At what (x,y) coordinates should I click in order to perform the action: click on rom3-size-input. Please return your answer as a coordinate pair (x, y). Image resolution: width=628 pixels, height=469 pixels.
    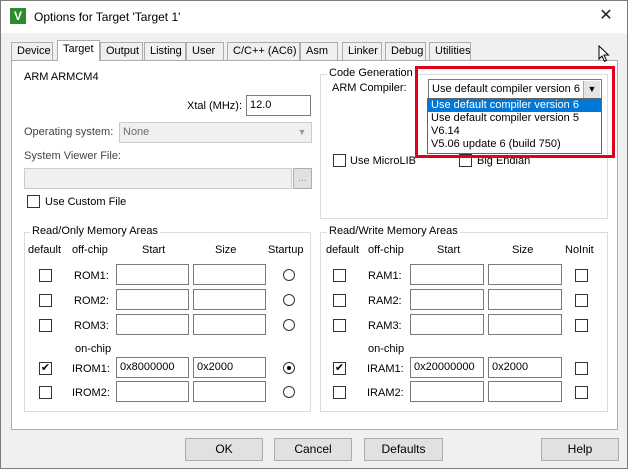
    Looking at the image, I should click on (229, 324).